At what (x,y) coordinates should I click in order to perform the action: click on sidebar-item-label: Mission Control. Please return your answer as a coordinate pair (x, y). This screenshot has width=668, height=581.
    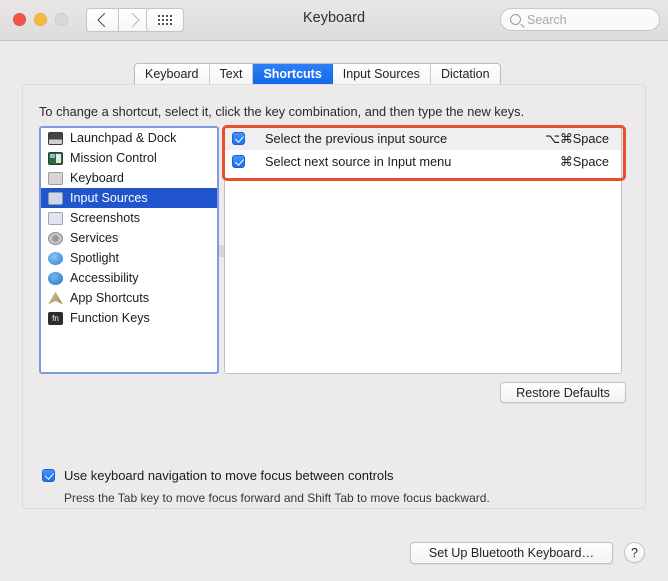
    Looking at the image, I should click on (113, 158).